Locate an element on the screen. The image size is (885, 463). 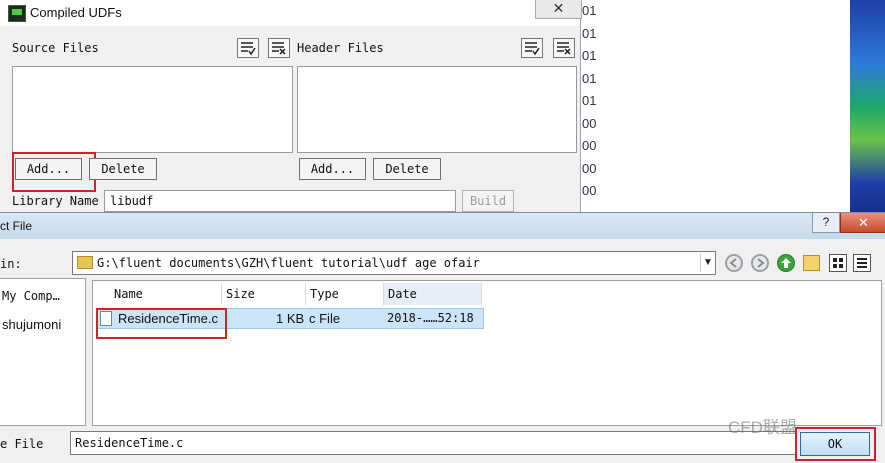
source-deselect-all-button is located at coordinates (279, 48).